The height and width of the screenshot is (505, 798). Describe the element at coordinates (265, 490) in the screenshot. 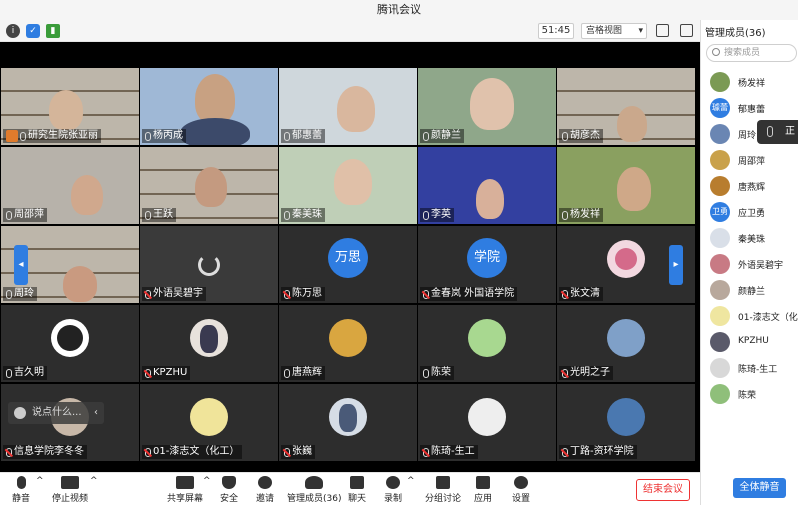

I see `invite-button: 邀请` at that location.